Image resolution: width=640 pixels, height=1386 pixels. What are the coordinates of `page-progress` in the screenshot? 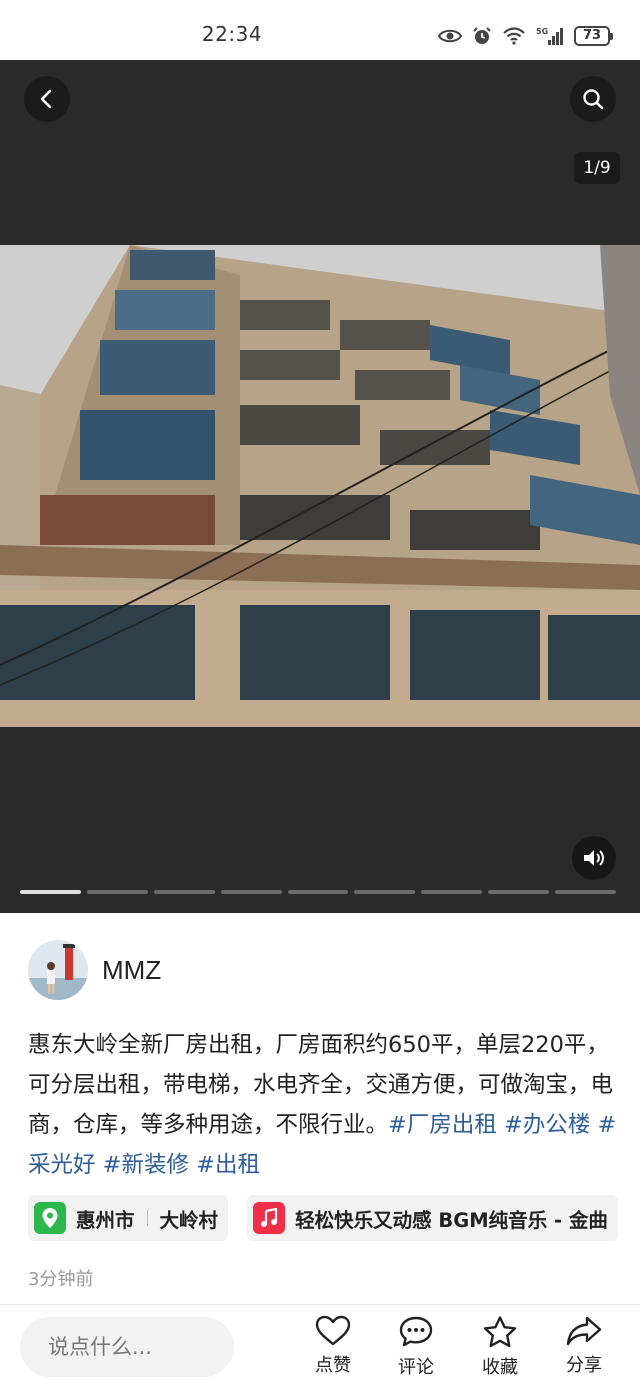 It's located at (318, 892).